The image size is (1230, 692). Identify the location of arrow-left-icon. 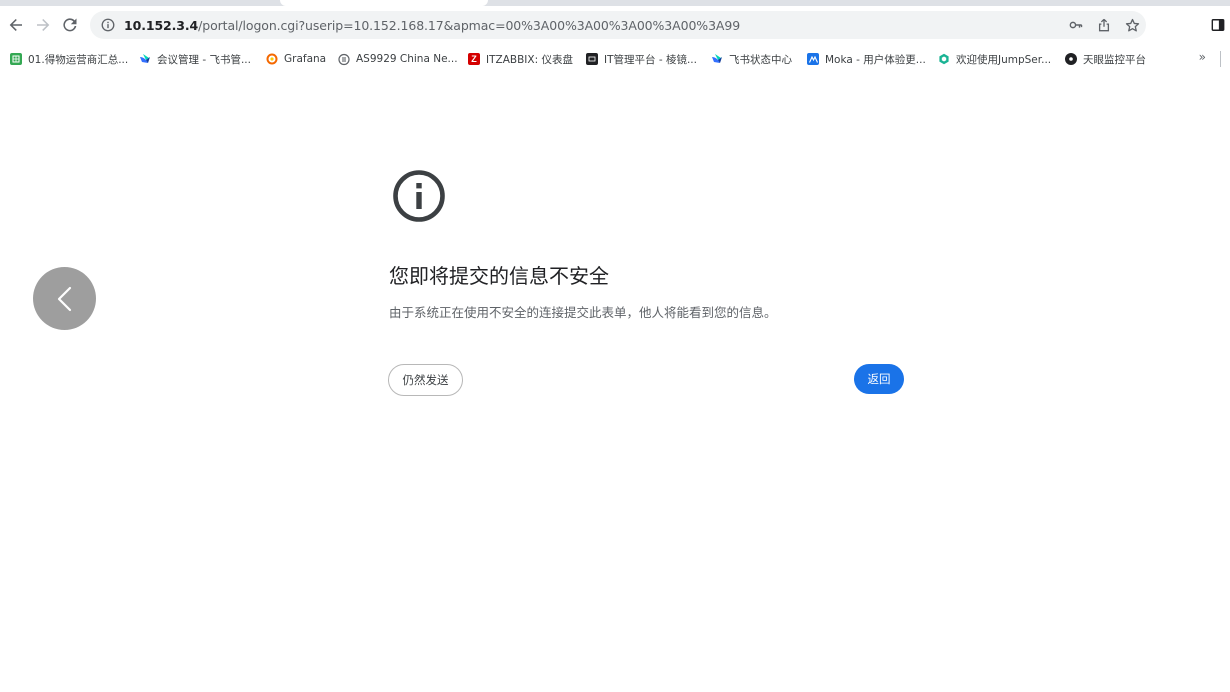
(15, 25).